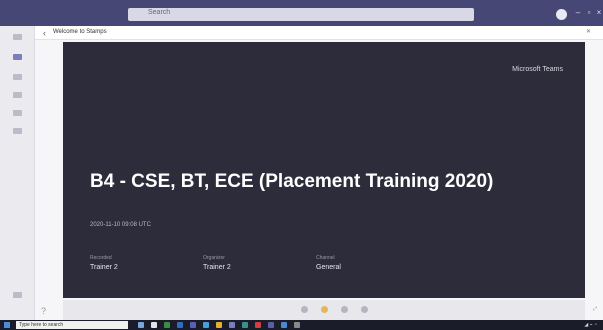  I want to click on files-icon, so click(17, 131).